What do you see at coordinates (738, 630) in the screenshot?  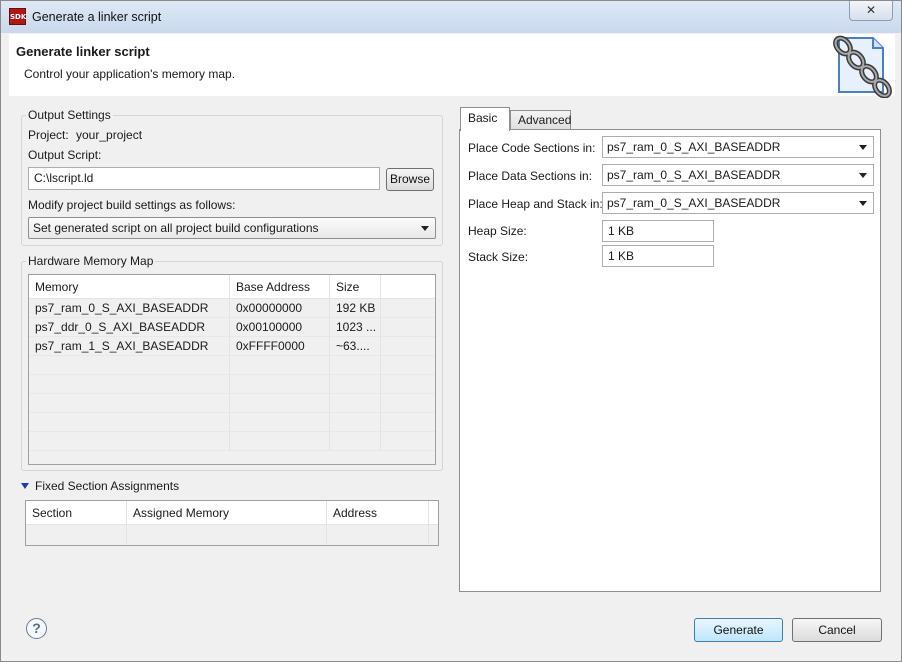 I see `generate-button: Generate` at bounding box center [738, 630].